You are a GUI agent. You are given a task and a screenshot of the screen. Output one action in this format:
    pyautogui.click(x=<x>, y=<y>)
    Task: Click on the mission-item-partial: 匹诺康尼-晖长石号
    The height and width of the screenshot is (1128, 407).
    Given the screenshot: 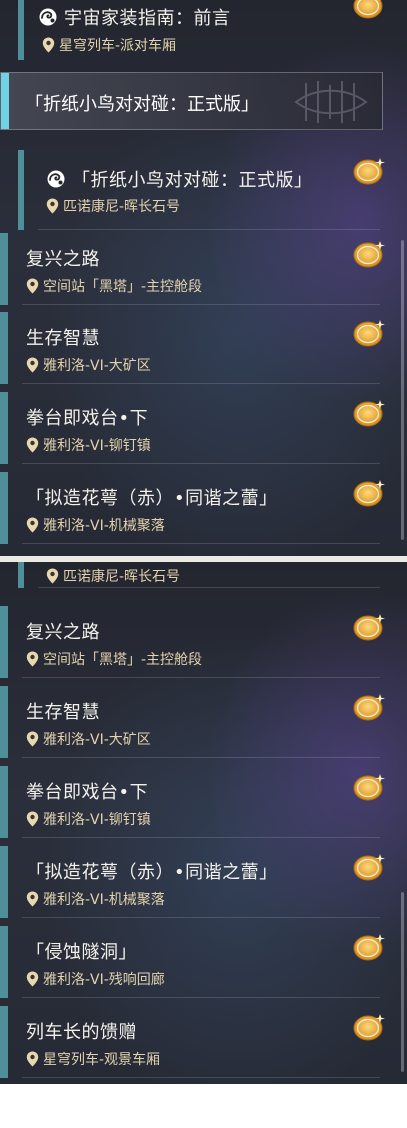 What is the action you would take?
    pyautogui.click(x=194, y=575)
    